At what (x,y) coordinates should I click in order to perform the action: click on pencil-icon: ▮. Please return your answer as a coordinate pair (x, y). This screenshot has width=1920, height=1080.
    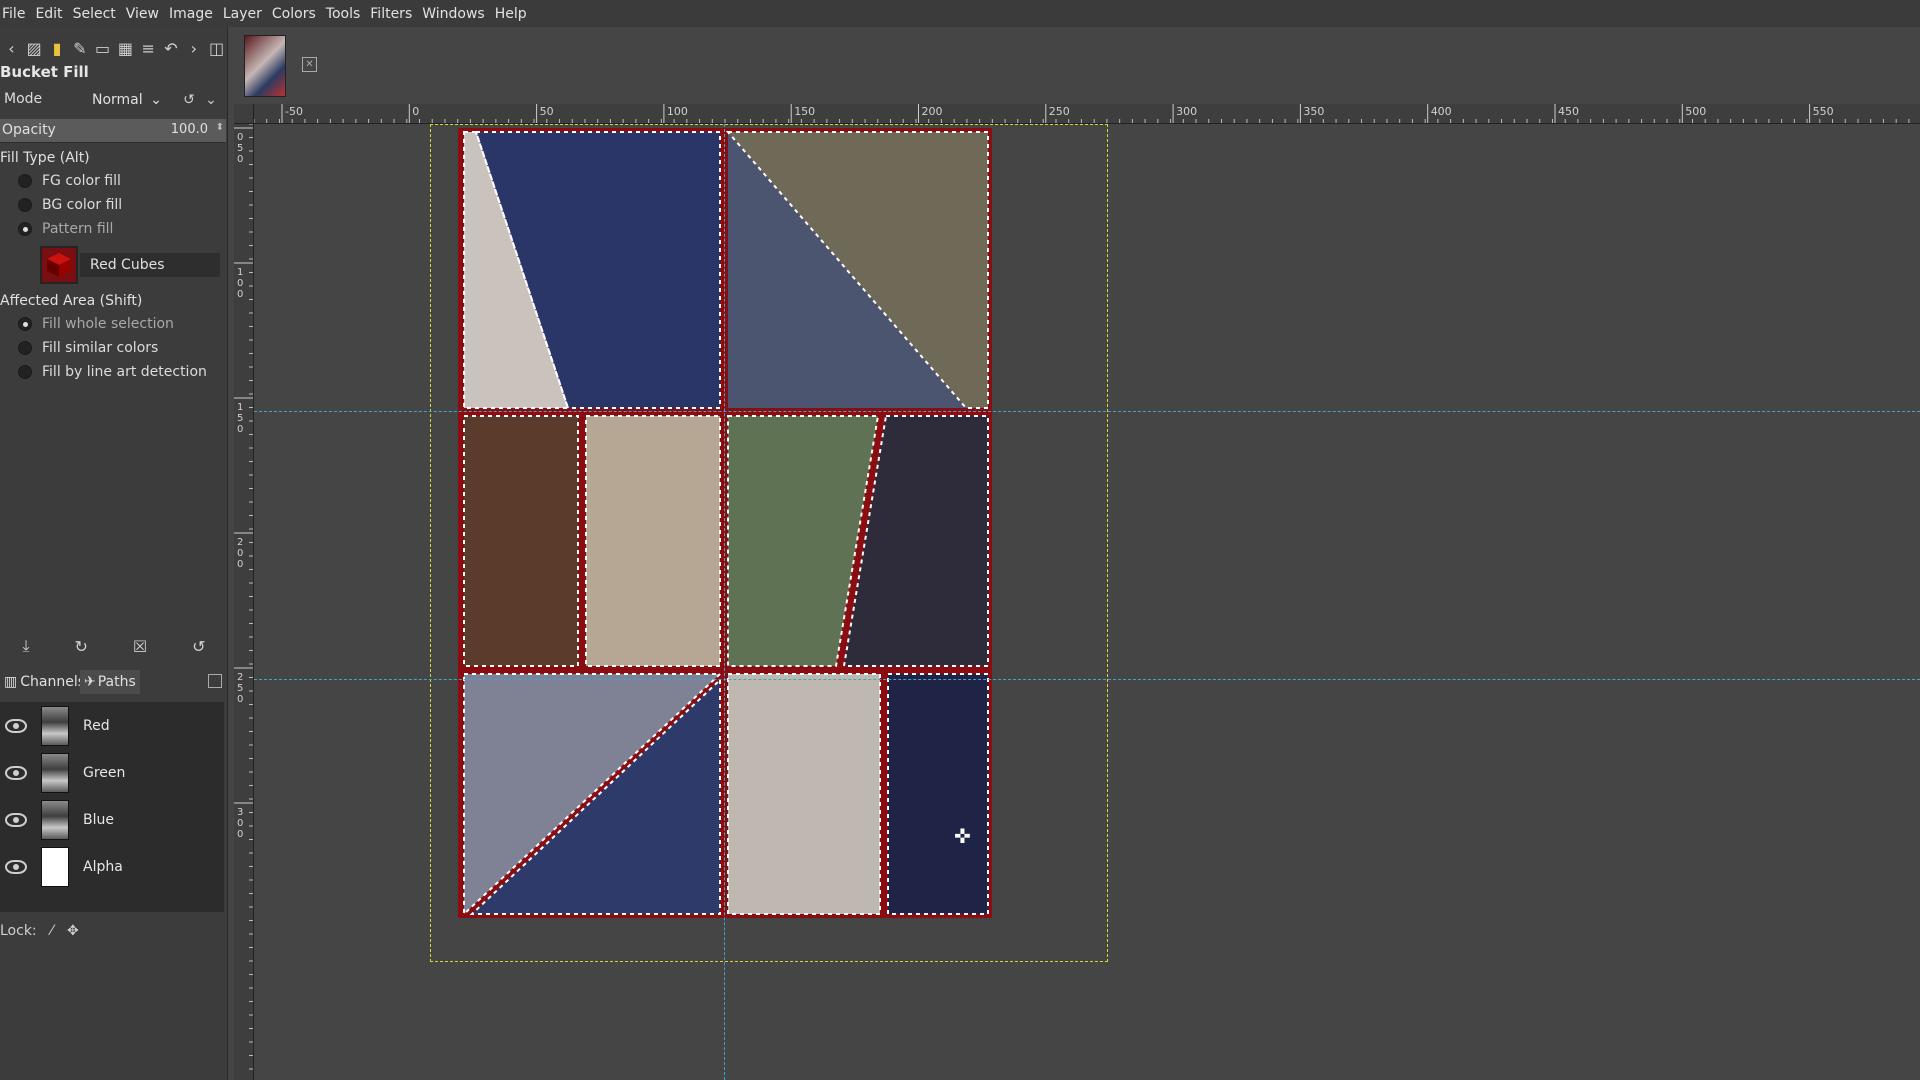
    Looking at the image, I should click on (57, 48).